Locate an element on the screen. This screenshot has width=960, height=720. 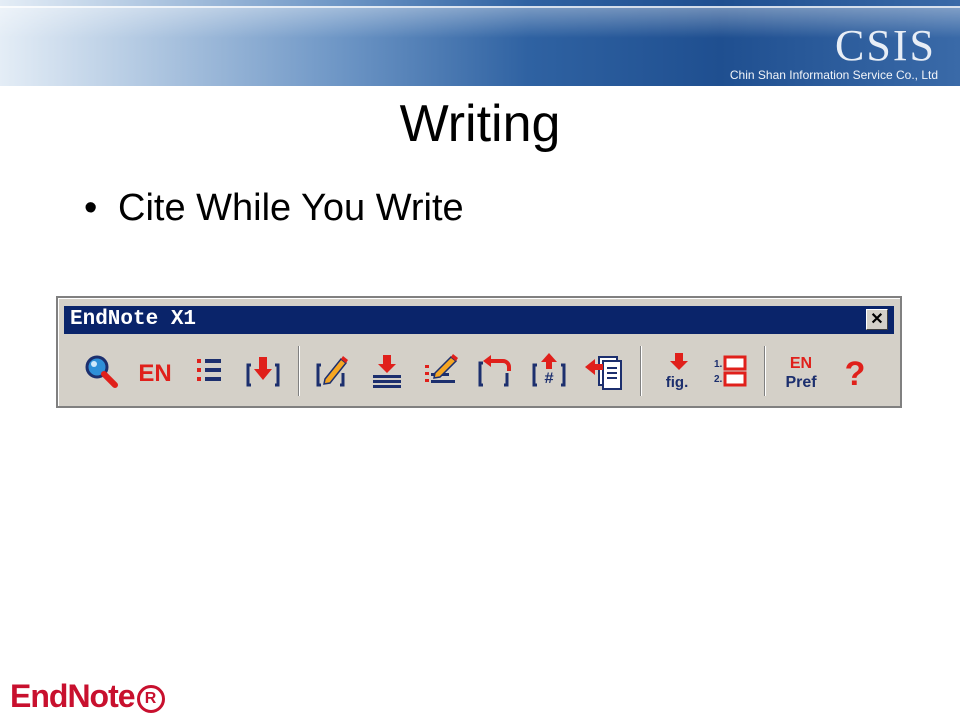
svg-text: 1. is located at coordinates (718, 364).